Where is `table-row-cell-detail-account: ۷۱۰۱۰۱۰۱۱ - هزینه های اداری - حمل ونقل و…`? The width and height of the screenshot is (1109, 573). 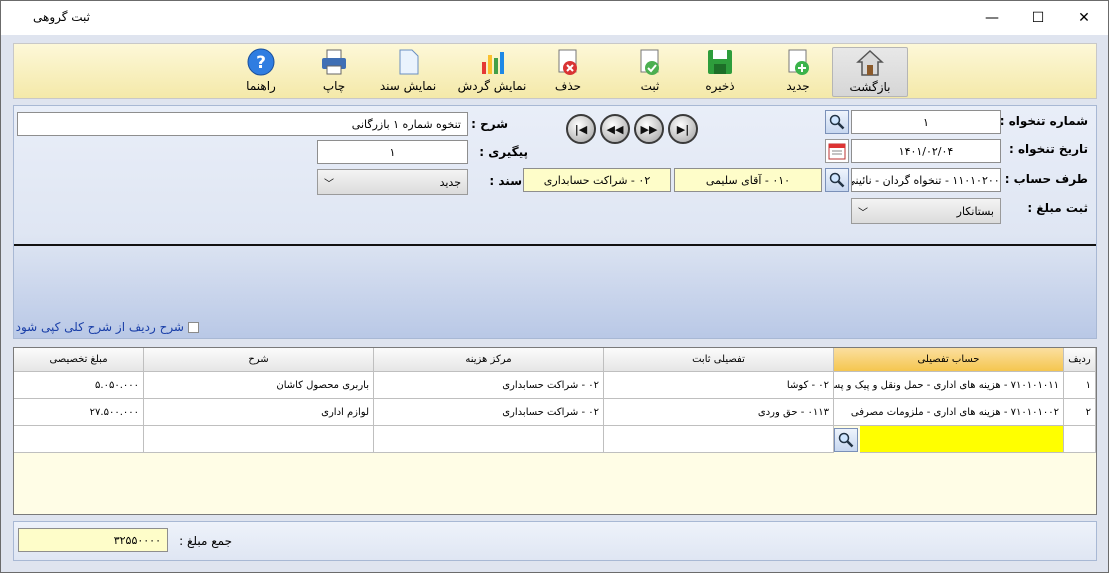
table-row-cell-detail-account: ۷۱۰۱۰۱۰۱۱ - هزینه های اداری - حمل ونقل و… is located at coordinates (949, 385).